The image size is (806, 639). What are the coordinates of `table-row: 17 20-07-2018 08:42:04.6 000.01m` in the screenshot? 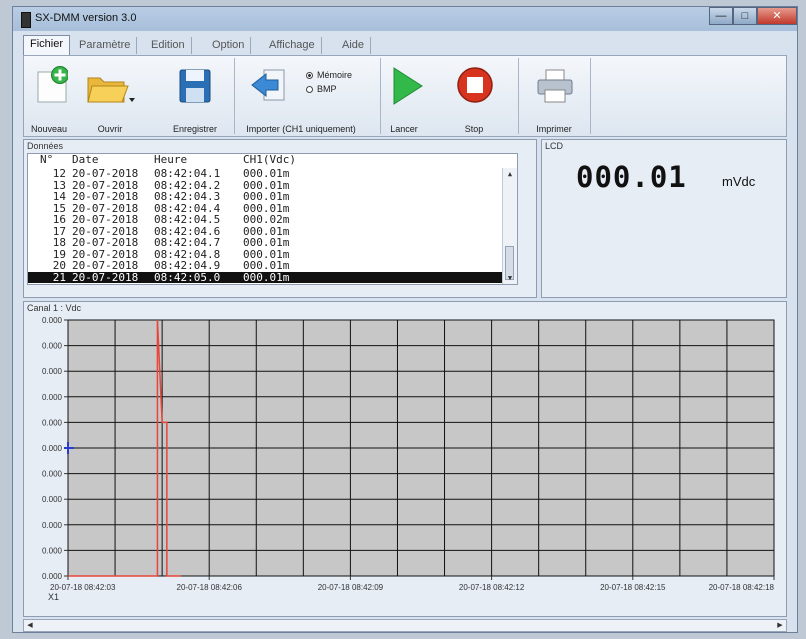 It's located at (268, 231).